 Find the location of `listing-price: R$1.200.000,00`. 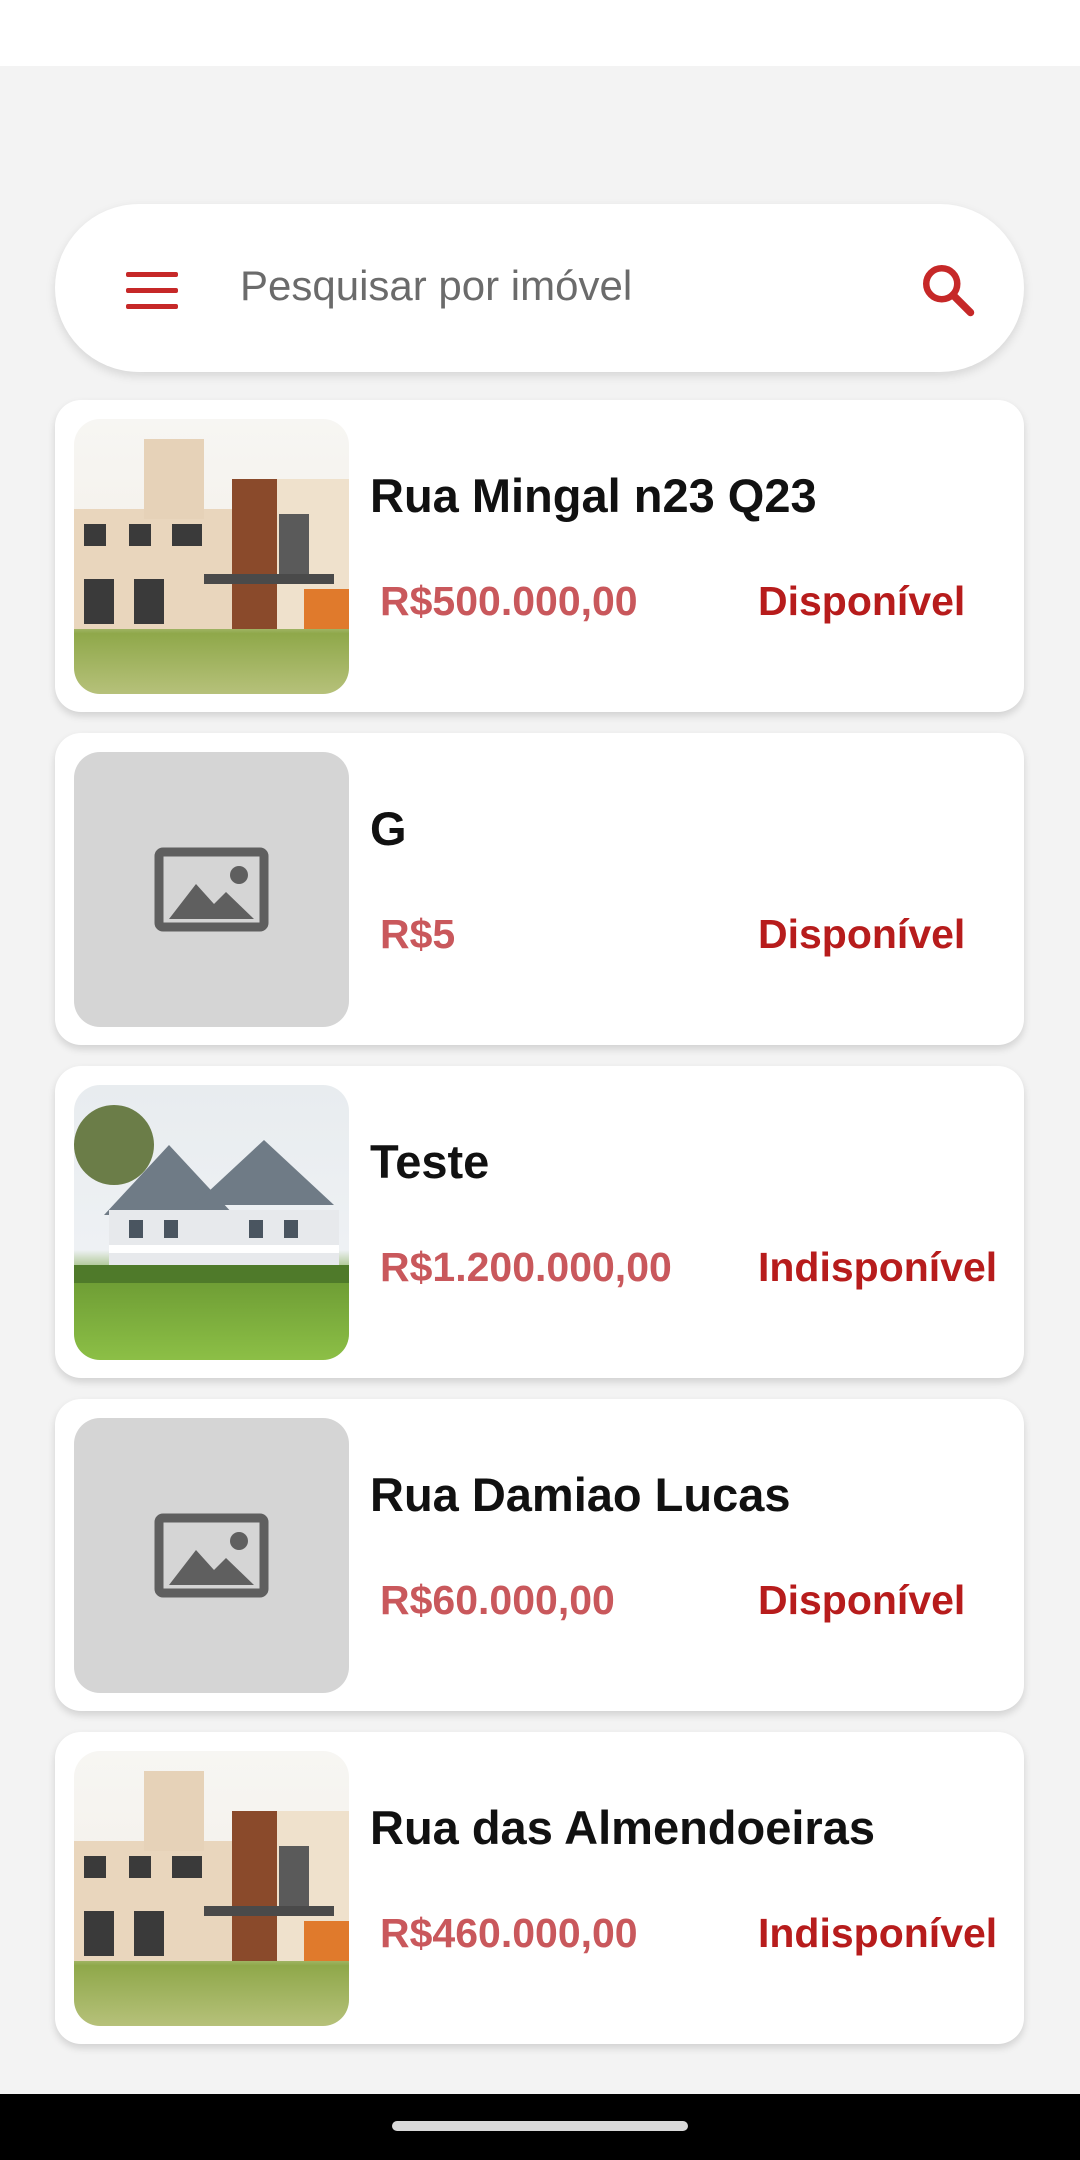

listing-price: R$1.200.000,00 is located at coordinates (526, 1267).